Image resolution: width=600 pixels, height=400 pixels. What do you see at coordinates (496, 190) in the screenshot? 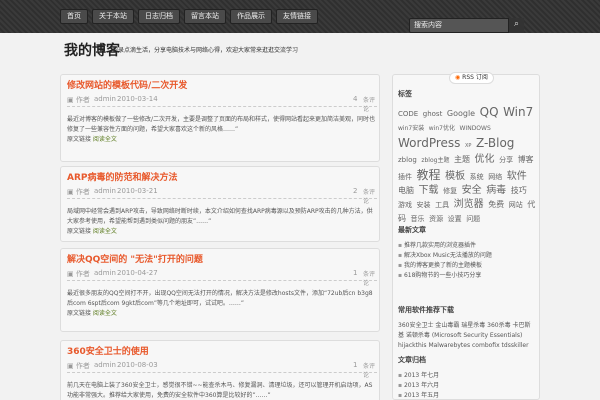
I see `tag: 病毒` at bounding box center [496, 190].